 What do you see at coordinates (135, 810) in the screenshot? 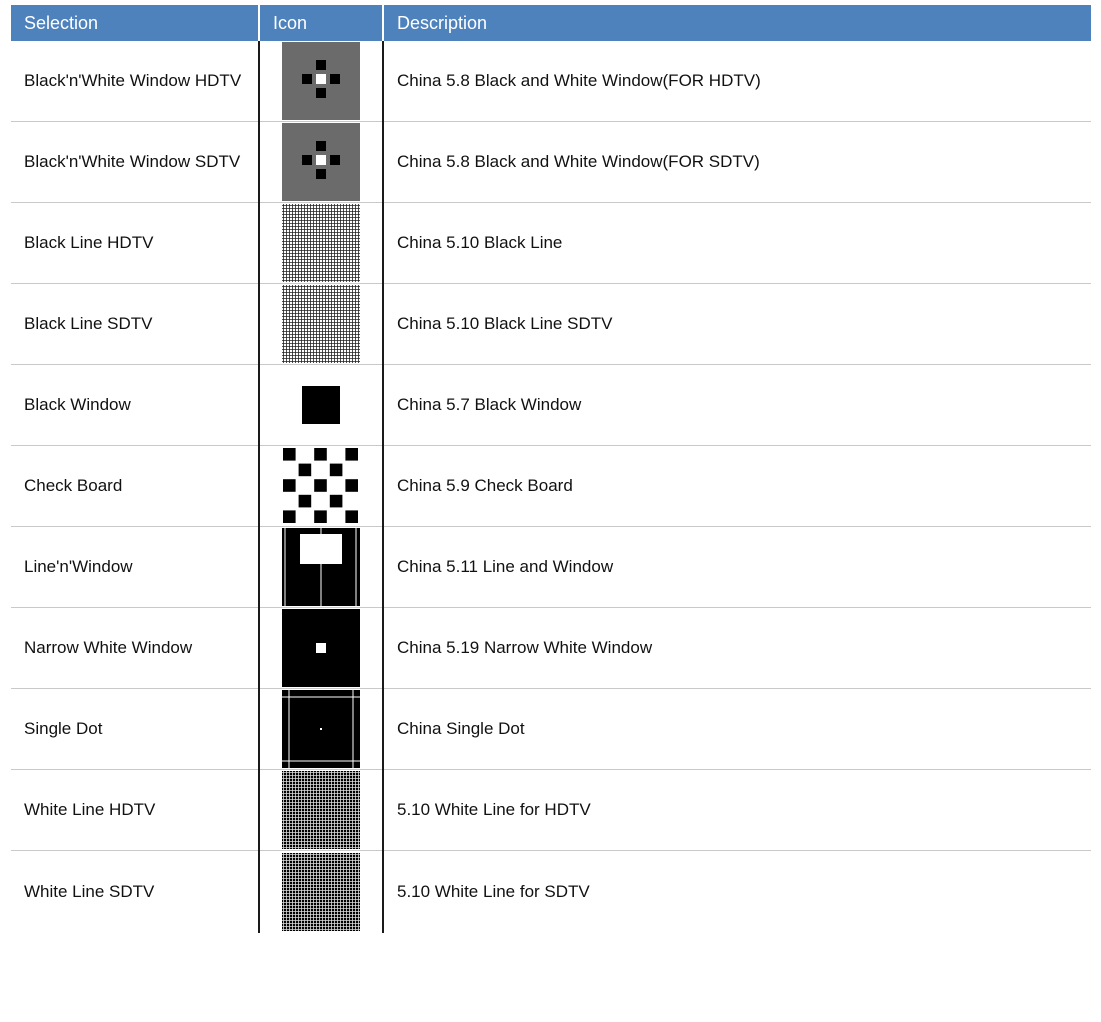
I see `selection-cell: White Line HDTV` at bounding box center [135, 810].